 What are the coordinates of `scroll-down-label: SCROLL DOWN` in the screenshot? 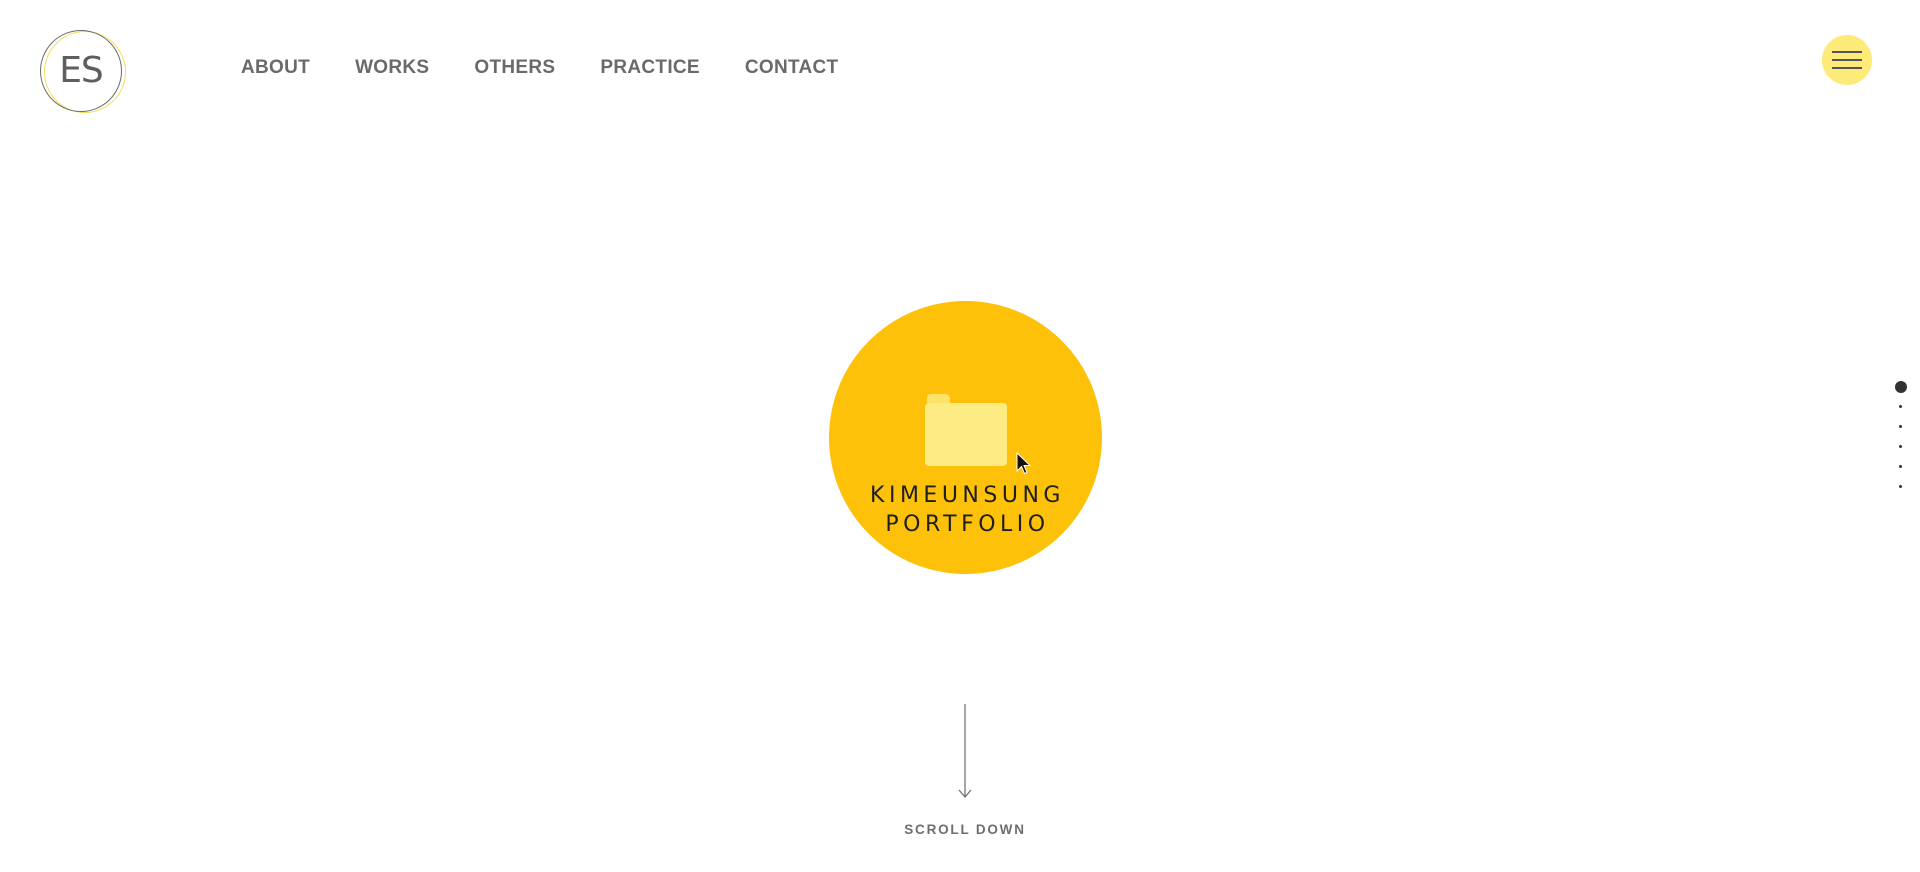 It's located at (965, 829).